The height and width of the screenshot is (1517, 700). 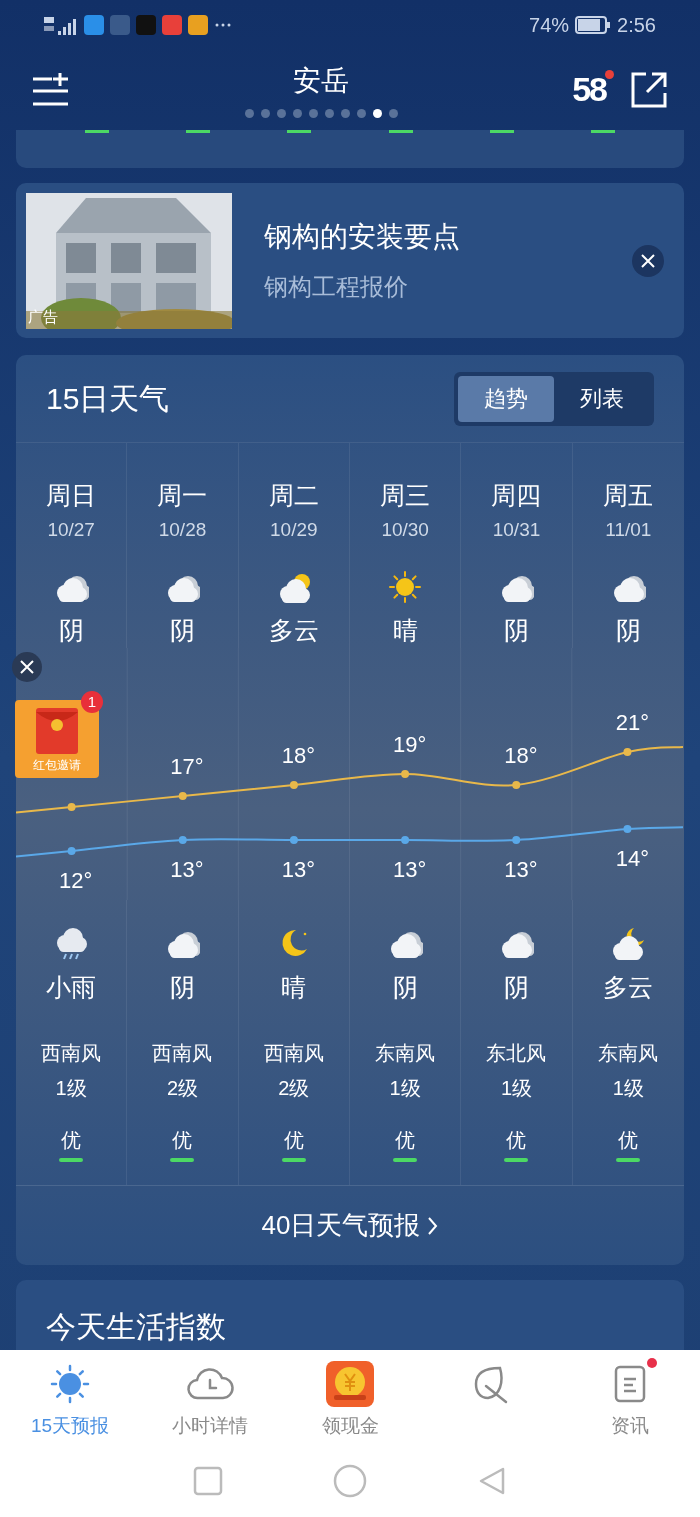 I want to click on date: 10/31, so click(x=516, y=530).